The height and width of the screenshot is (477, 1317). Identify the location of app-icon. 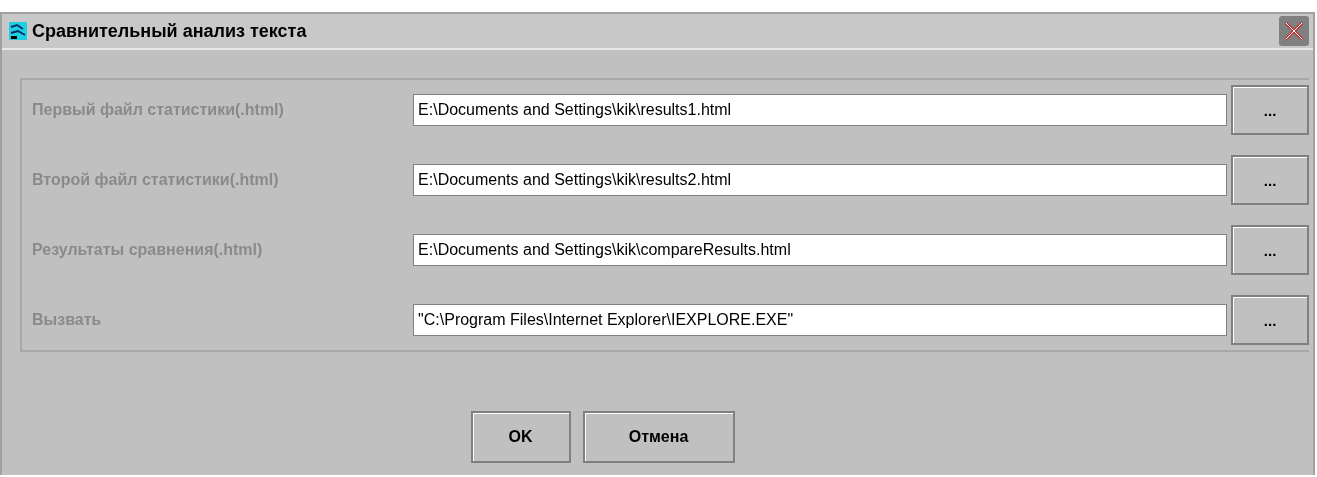
(18, 31).